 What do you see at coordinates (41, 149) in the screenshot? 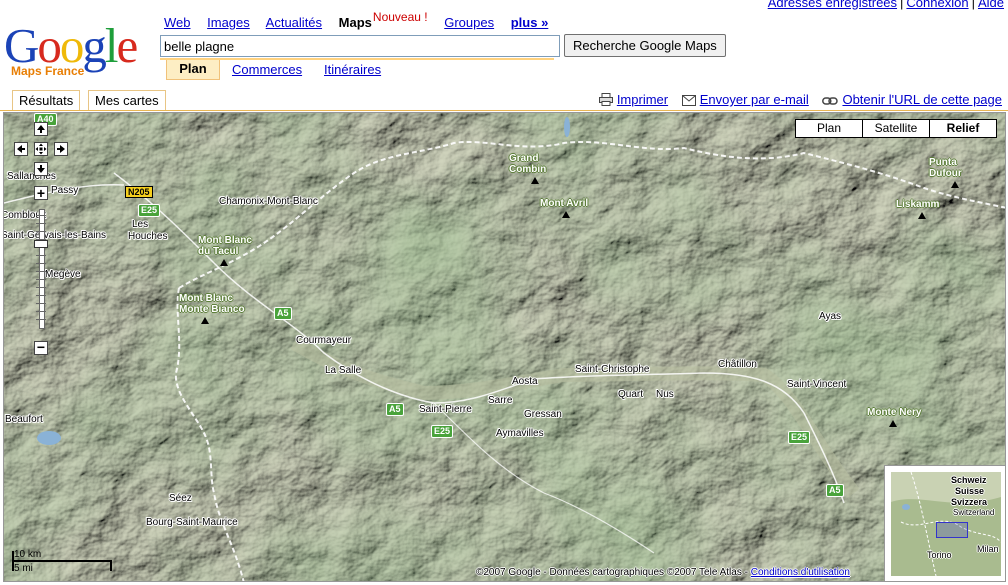
I see `pan-center-button` at bounding box center [41, 149].